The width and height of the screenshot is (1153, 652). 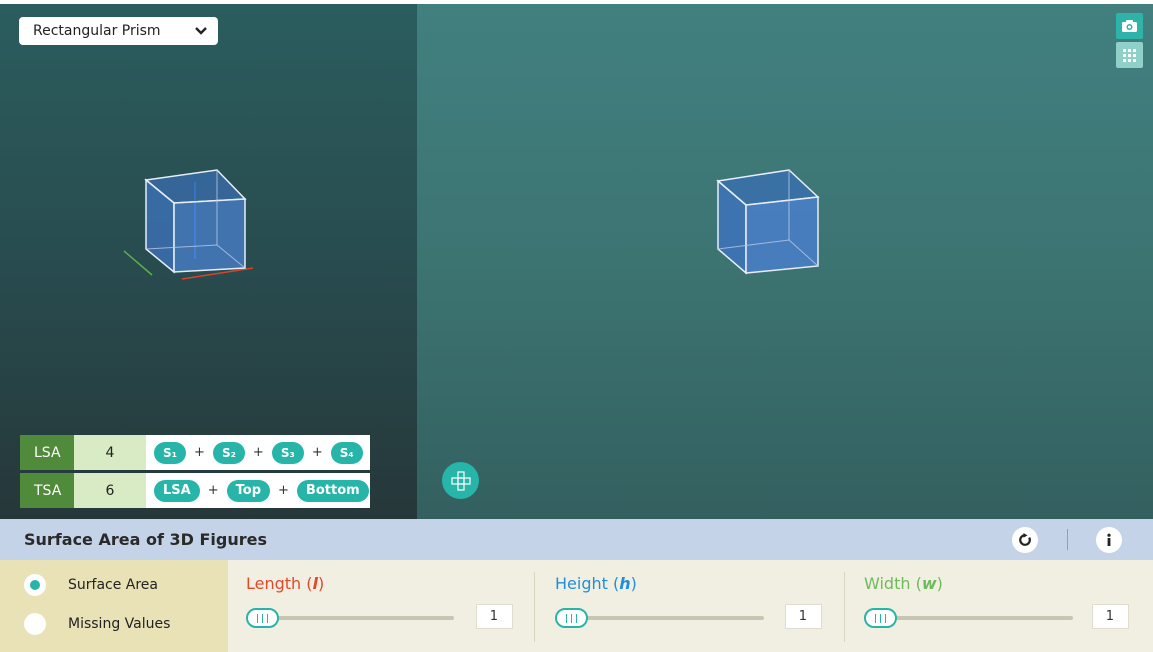 I want to click on reset-button, so click(x=1025, y=540).